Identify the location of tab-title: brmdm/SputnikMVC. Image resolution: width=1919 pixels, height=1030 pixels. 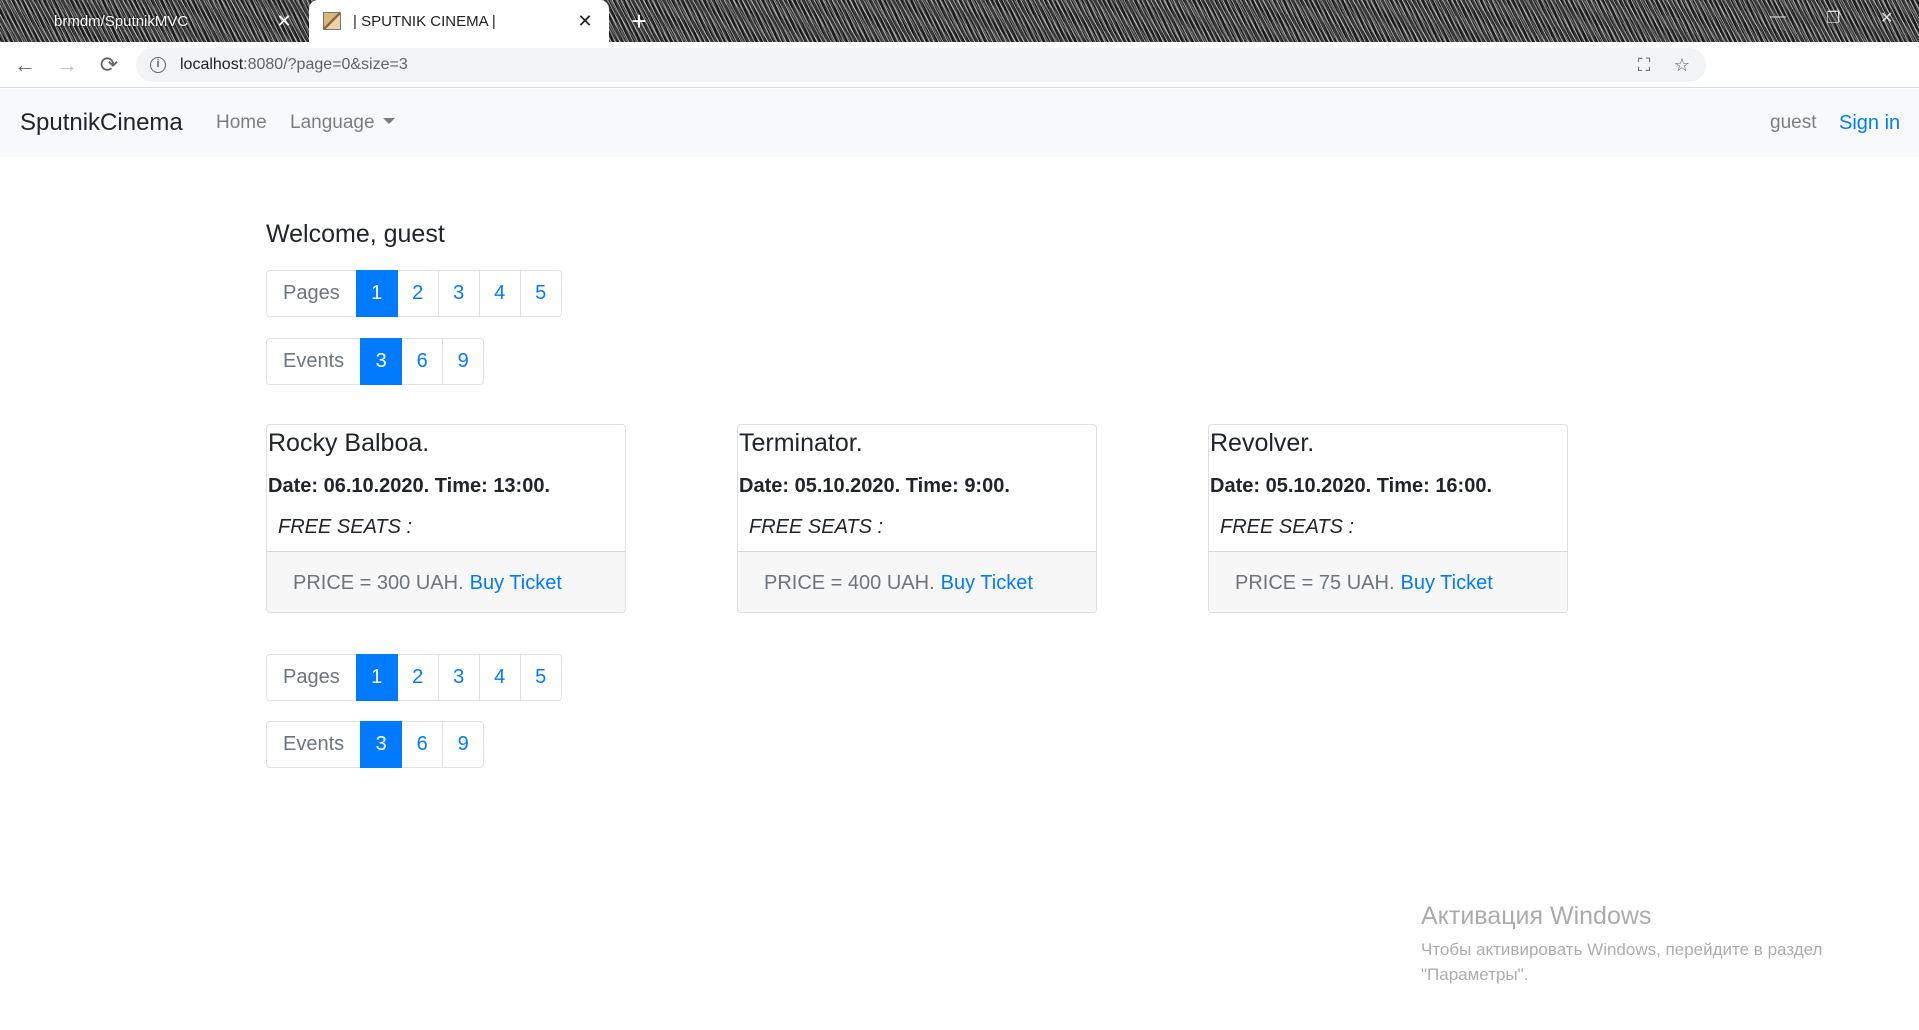
(121, 21).